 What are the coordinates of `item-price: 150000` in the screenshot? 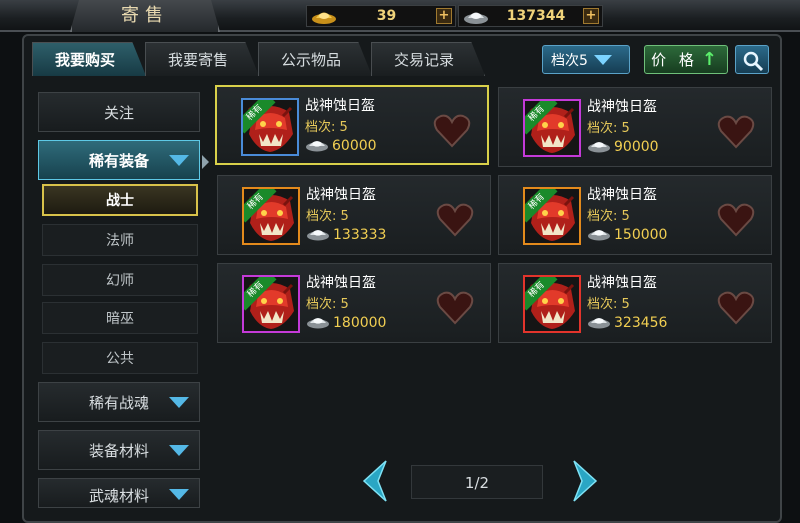 It's located at (641, 235).